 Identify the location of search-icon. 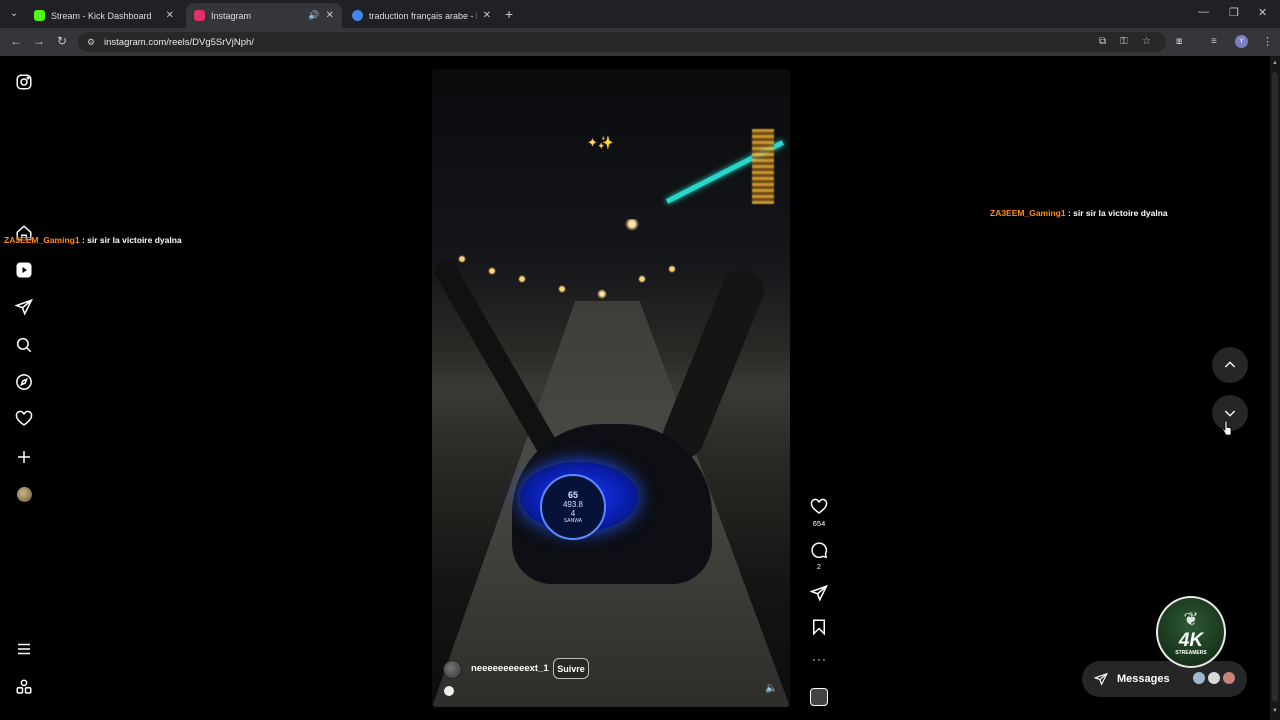
(24, 345).